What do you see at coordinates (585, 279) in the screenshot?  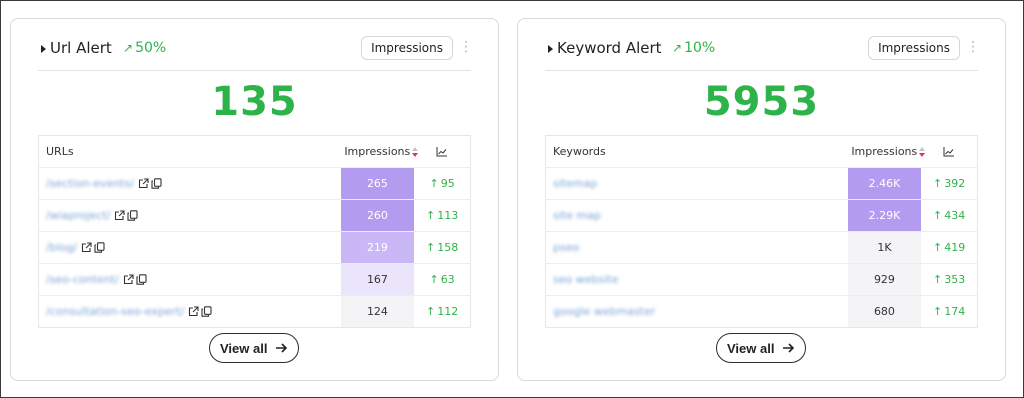 I see `row-link: seo website` at bounding box center [585, 279].